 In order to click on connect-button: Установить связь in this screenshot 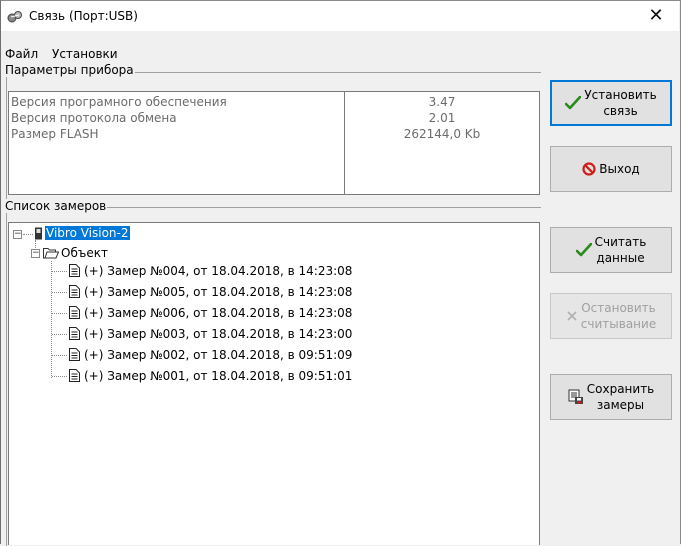, I will do `click(611, 103)`.